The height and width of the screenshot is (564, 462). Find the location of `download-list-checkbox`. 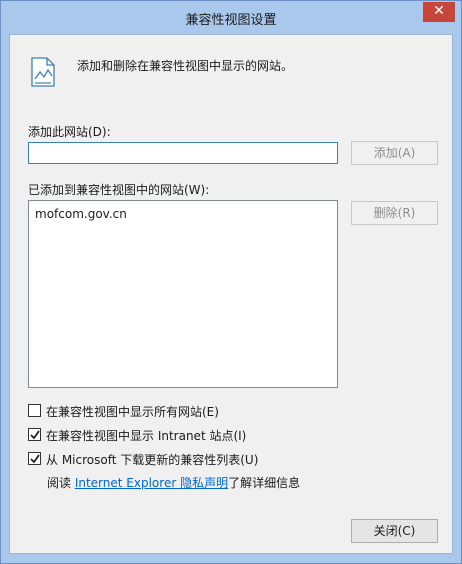

download-list-checkbox is located at coordinates (34, 458).